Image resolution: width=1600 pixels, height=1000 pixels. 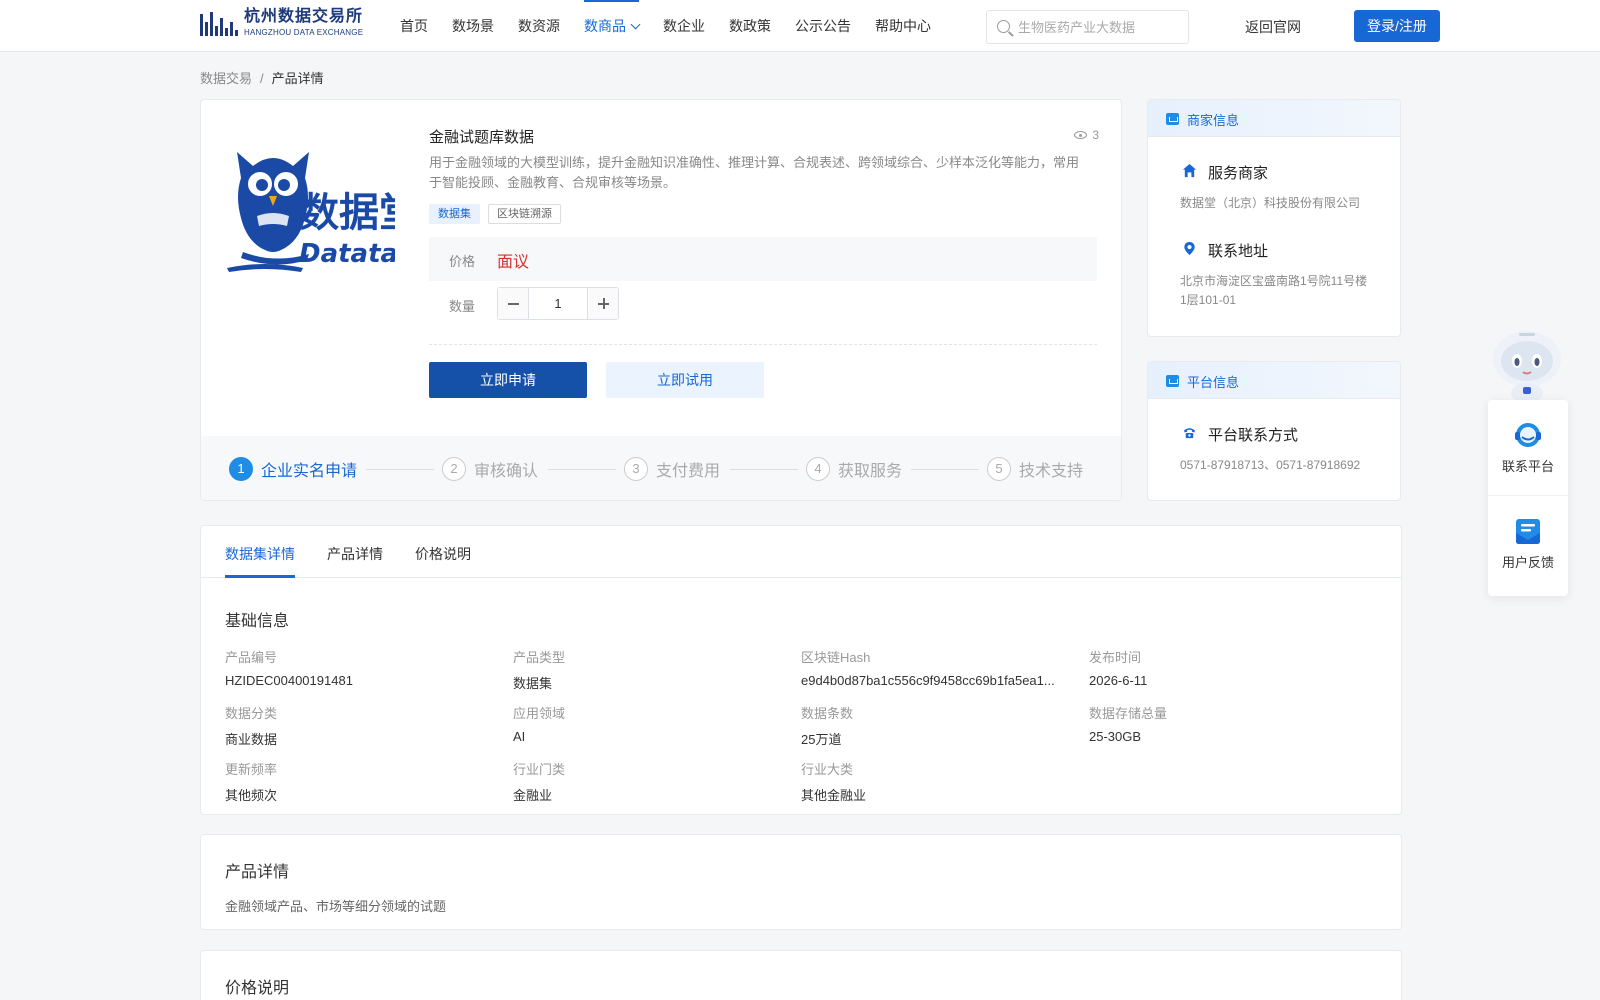 I want to click on platform-info-header: 平台信息, so click(x=1274, y=380).